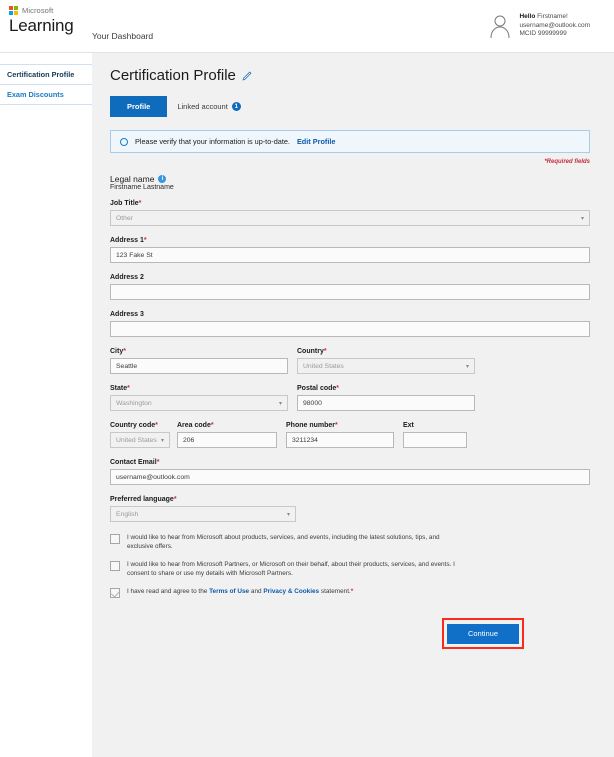 The image size is (614, 757). Describe the element at coordinates (134, 255) in the screenshot. I see `address1-value: 123 Fake St` at that location.